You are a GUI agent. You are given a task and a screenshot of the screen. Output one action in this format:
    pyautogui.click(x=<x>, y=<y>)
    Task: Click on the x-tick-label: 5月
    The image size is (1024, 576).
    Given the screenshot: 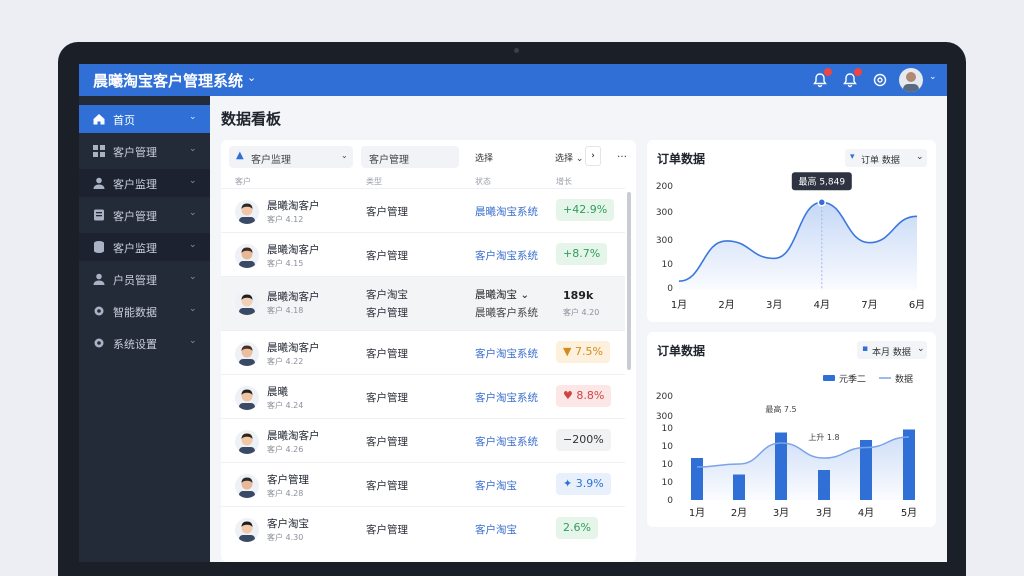 What is the action you would take?
    pyautogui.click(x=909, y=513)
    